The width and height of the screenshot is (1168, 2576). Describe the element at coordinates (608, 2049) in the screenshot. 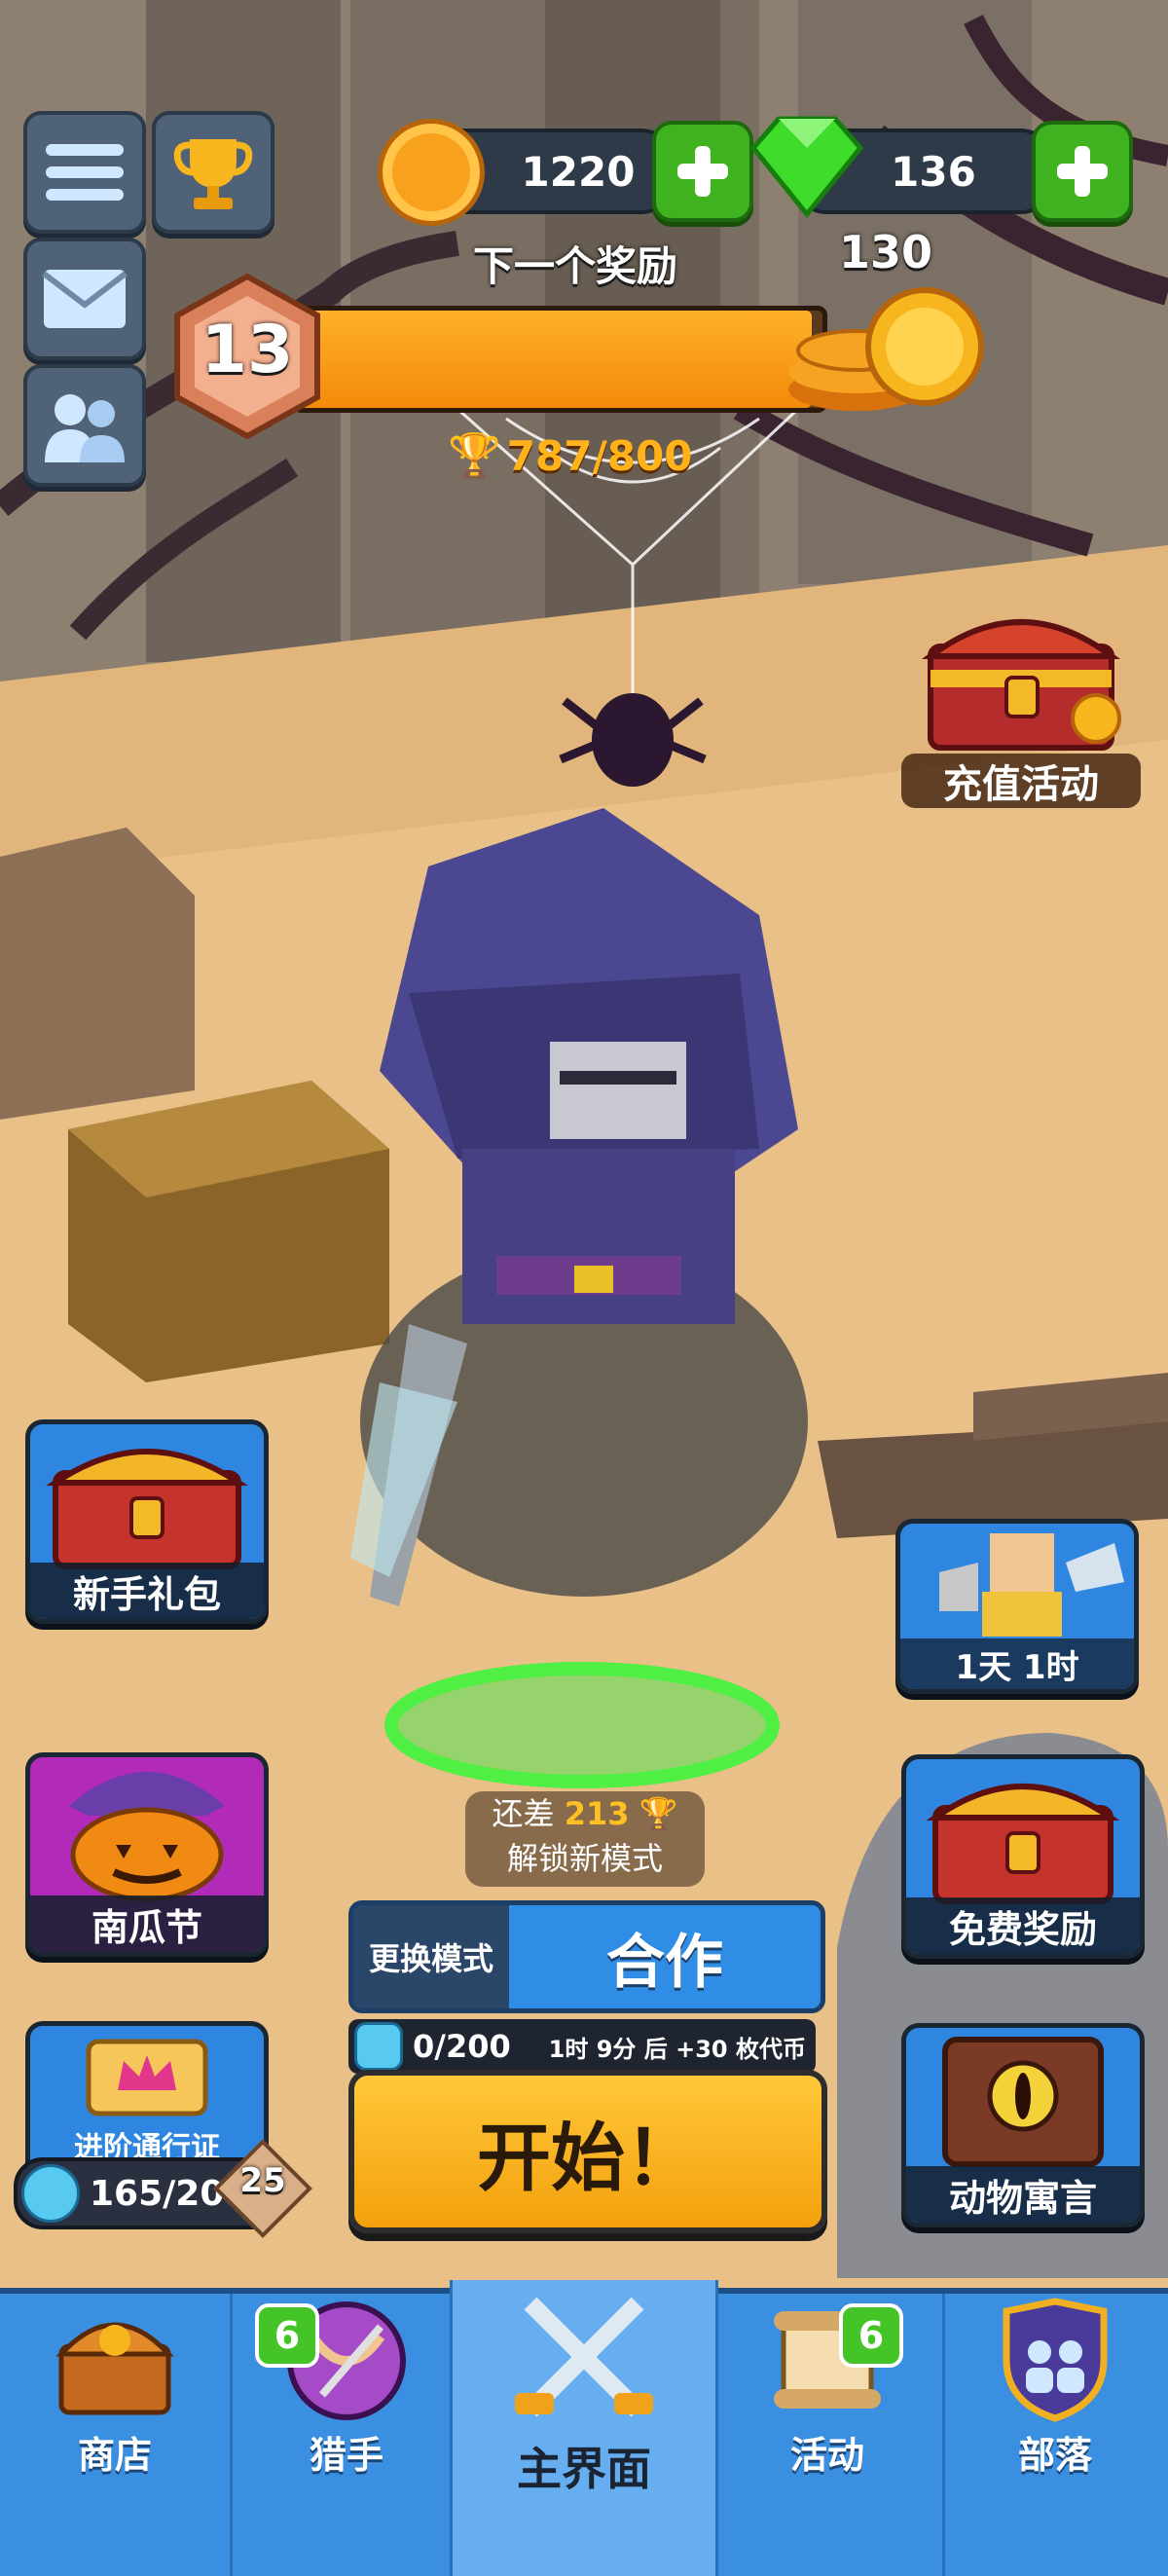

I see `refill-time: 1时 9分 后` at that location.